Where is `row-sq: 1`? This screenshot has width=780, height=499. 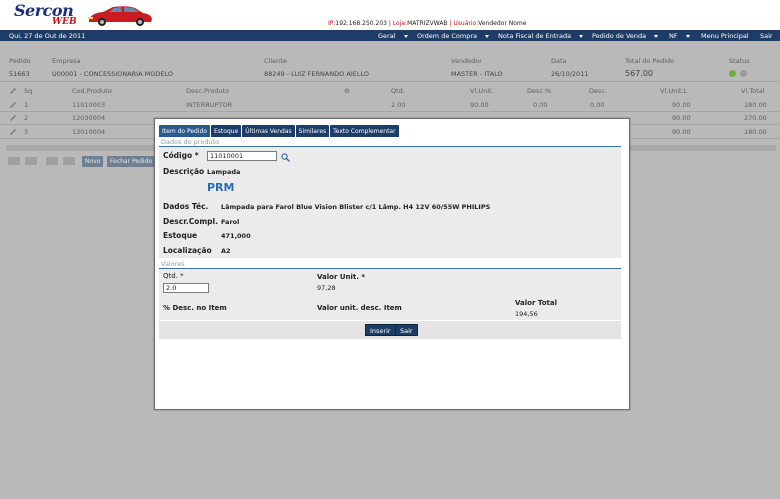 row-sq: 1 is located at coordinates (26, 105).